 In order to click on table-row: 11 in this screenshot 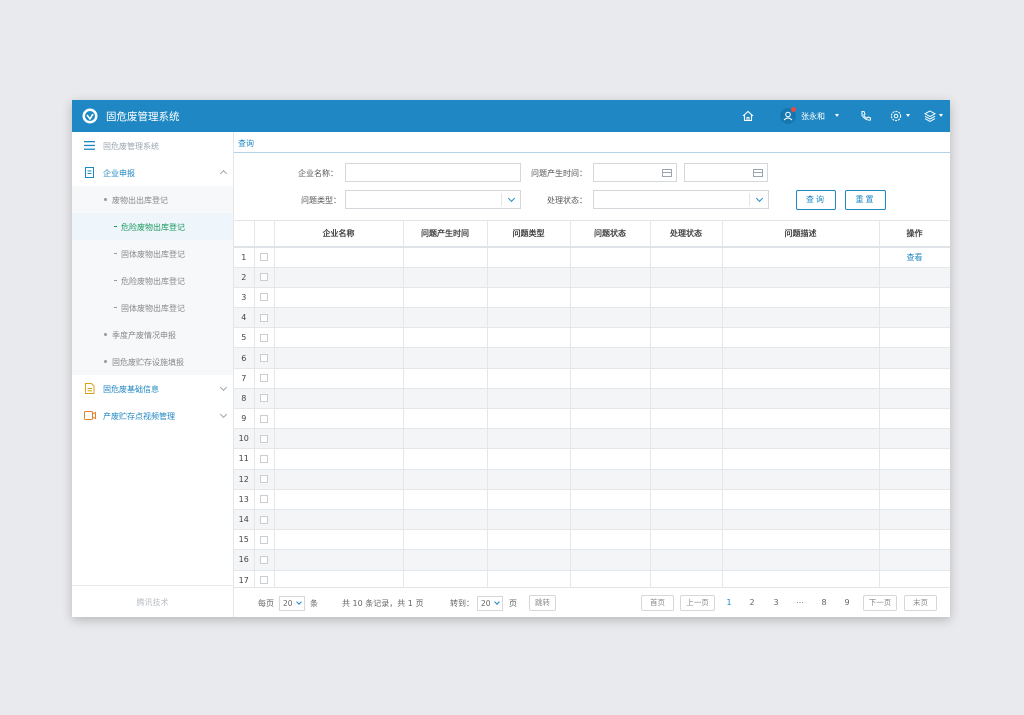, I will do `click(592, 459)`.